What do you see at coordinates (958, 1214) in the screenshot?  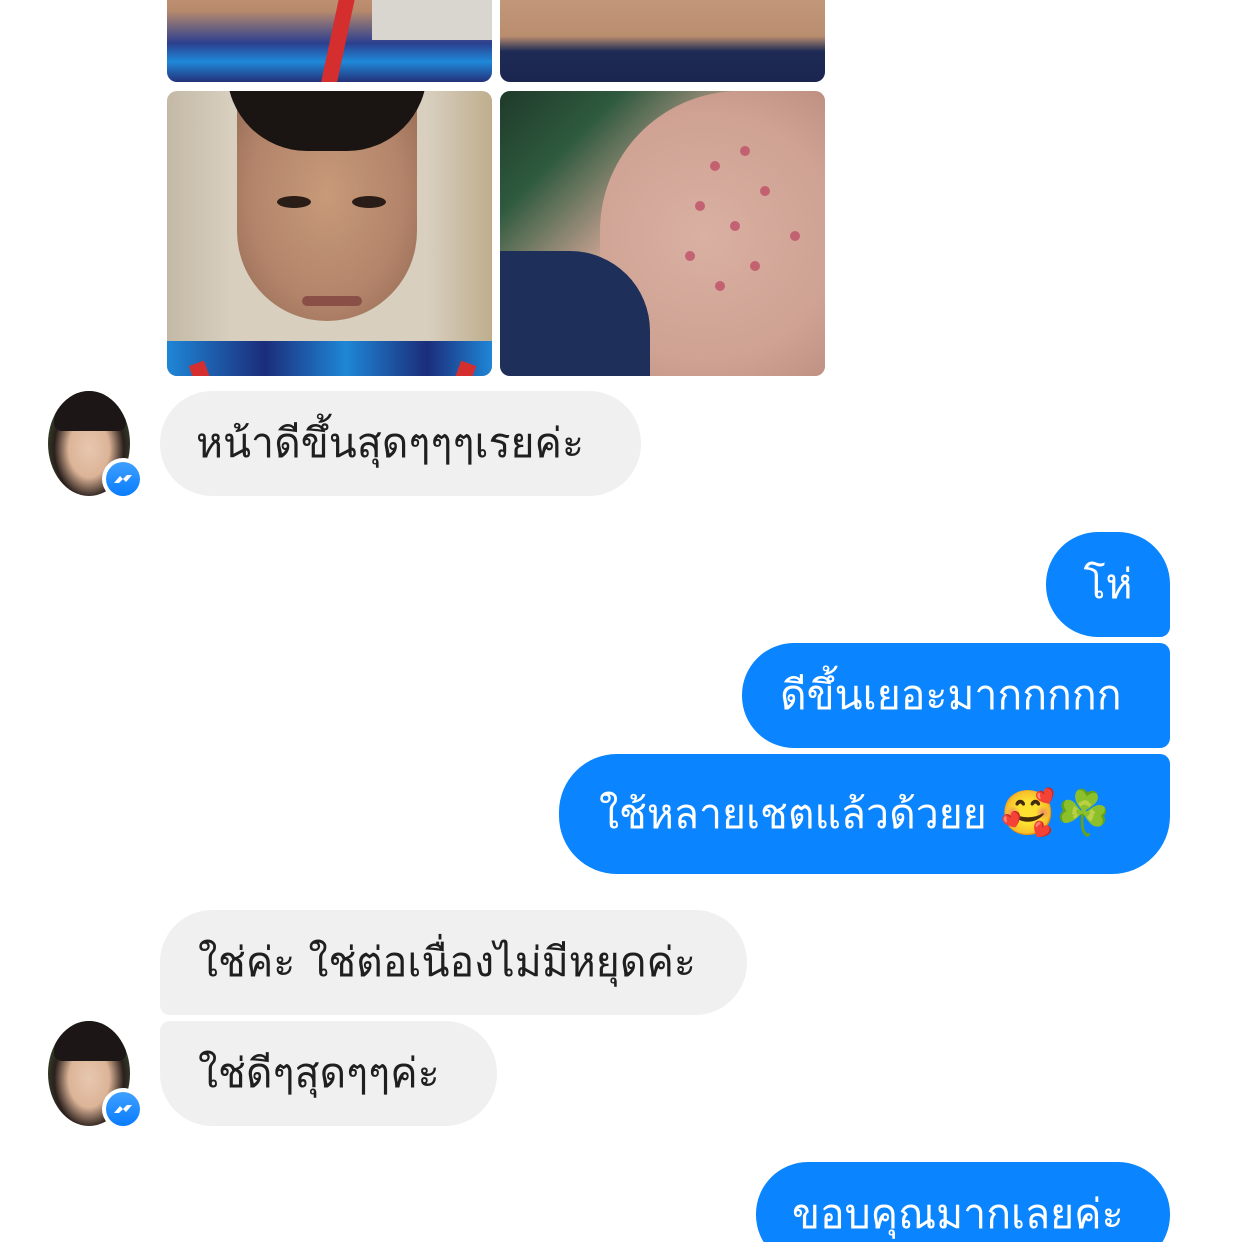 I see `message-text: ขอบคุณมากเลยค่ะ` at bounding box center [958, 1214].